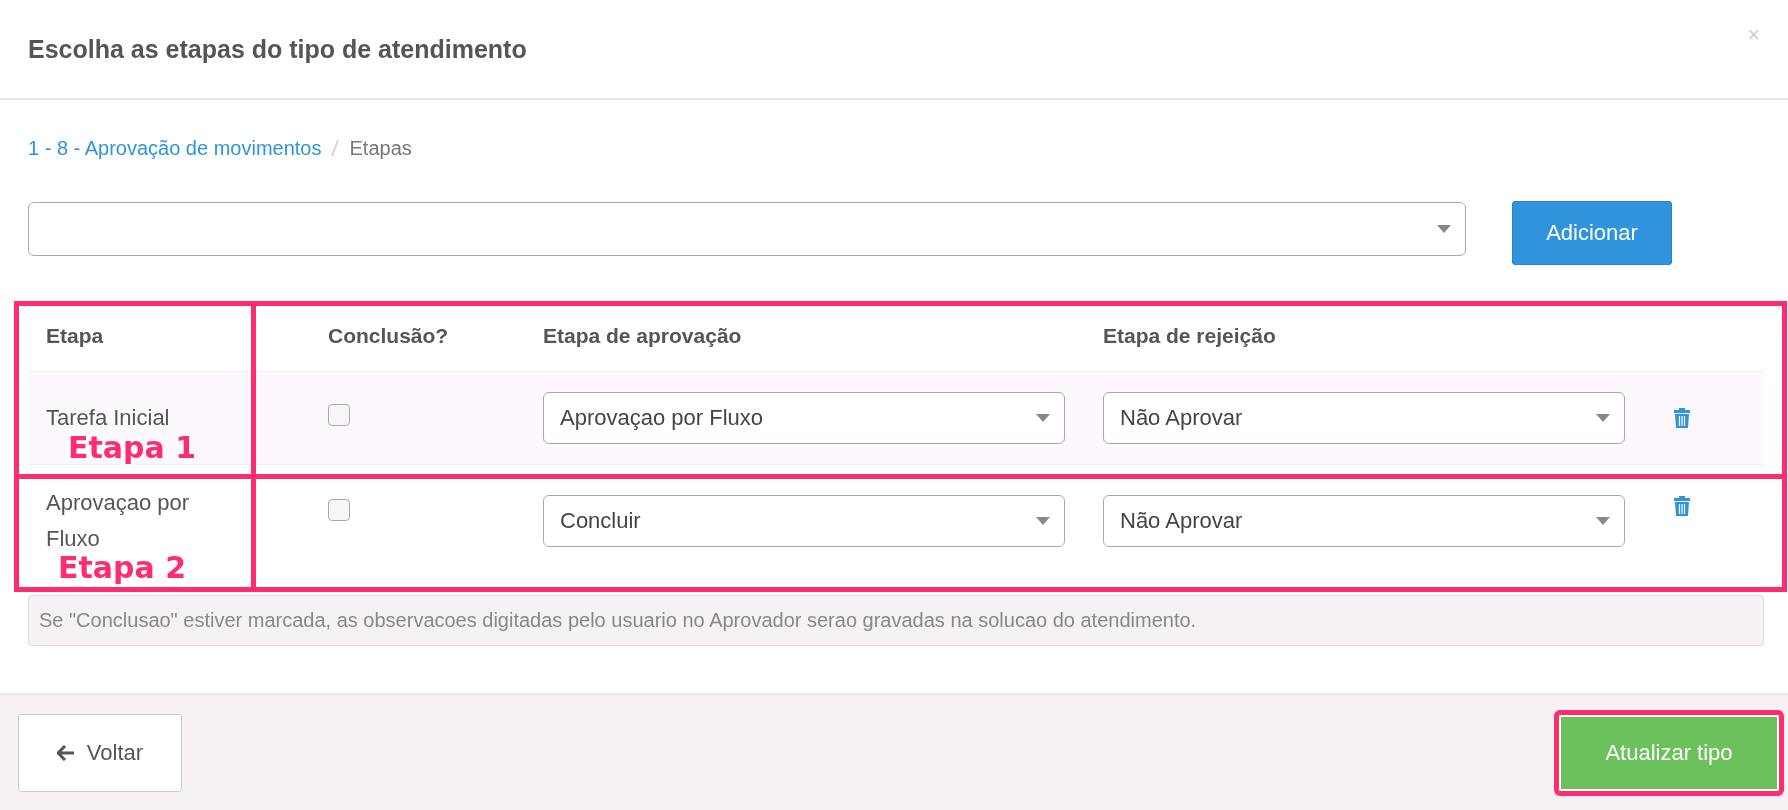  Describe the element at coordinates (75, 336) in the screenshot. I see `column-header: Etapa` at that location.